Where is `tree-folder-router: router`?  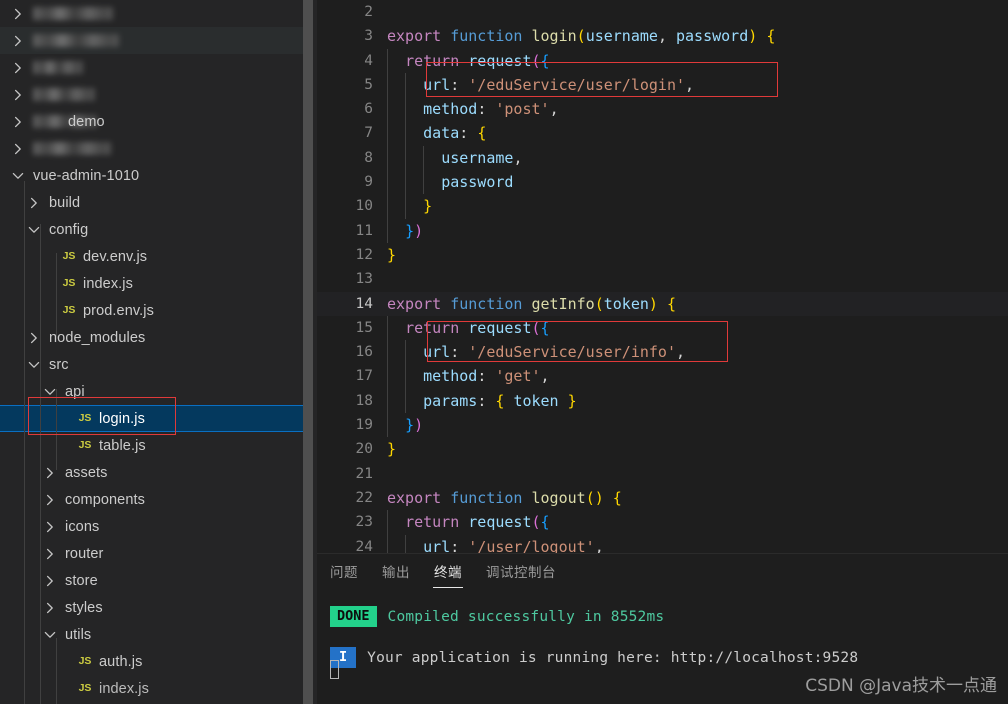
tree-folder-router: router is located at coordinates (158, 553).